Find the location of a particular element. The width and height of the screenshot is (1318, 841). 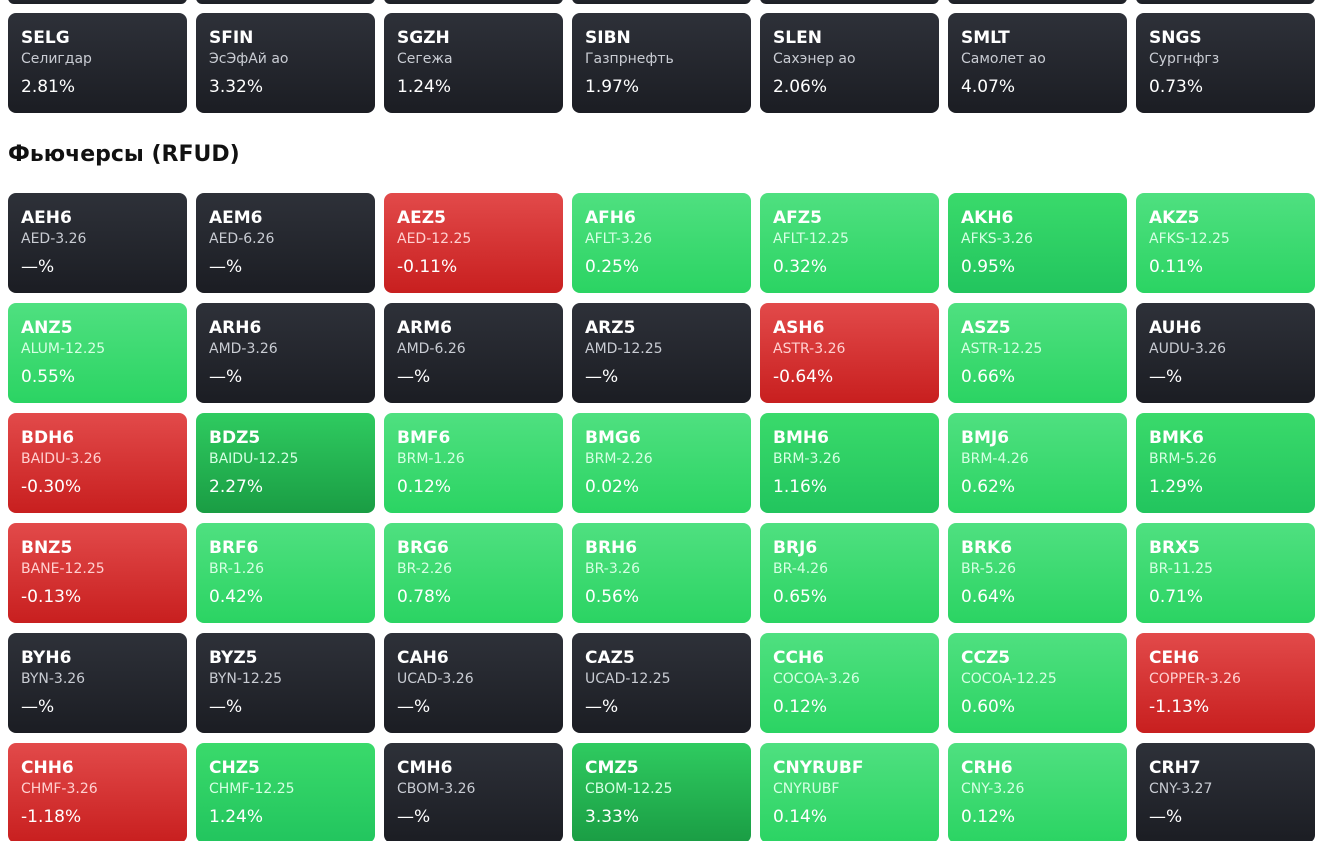

instrument-ticker: CCZ5 is located at coordinates (986, 658).